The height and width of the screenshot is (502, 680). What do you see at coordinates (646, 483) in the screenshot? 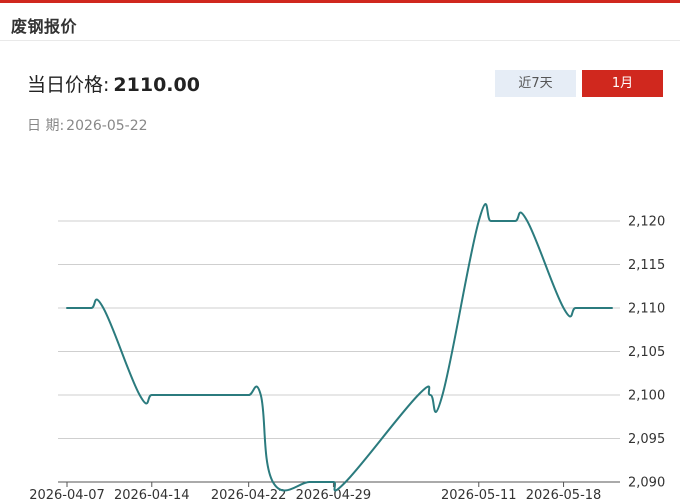
I see `y-tick-label: 2,090` at bounding box center [646, 483].